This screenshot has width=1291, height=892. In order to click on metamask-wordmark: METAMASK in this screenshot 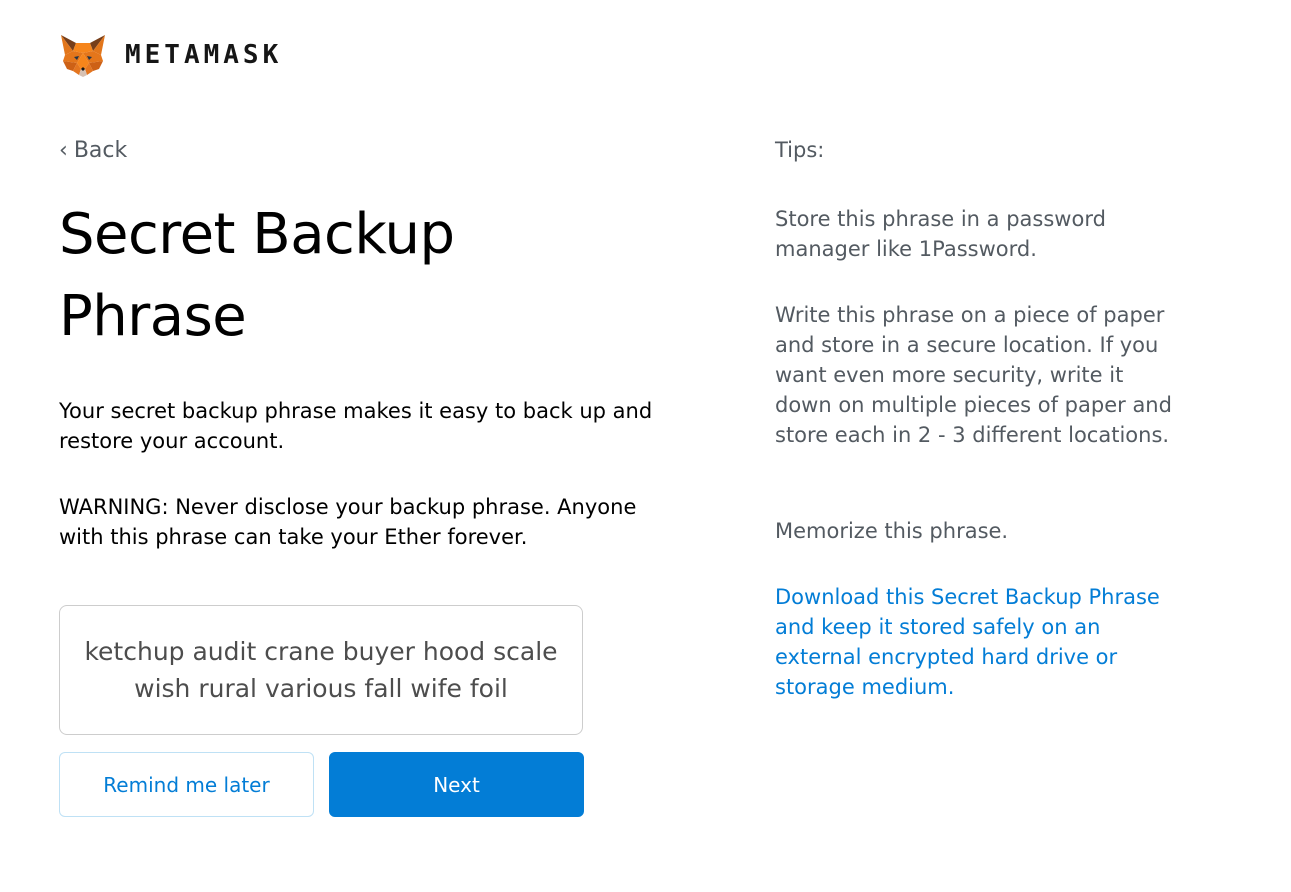, I will do `click(204, 55)`.